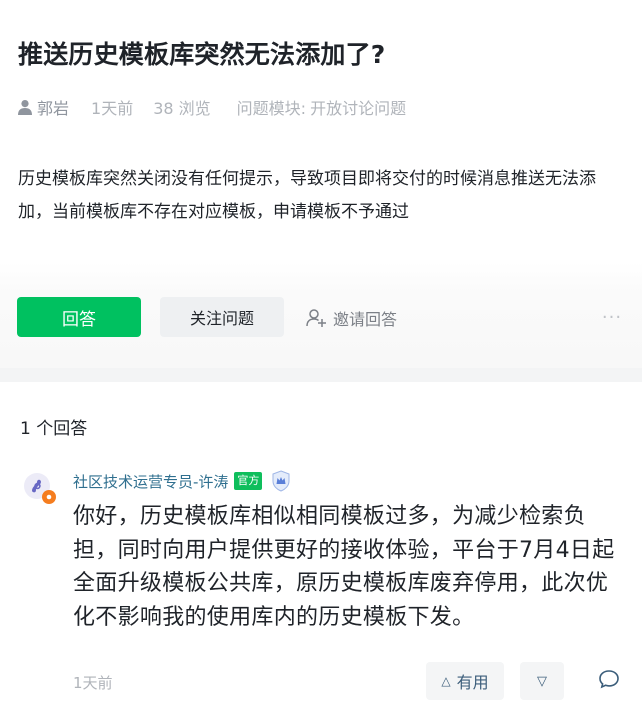 This screenshot has height=724, width=642. Describe the element at coordinates (93, 683) in the screenshot. I see `answer-time: 1天前` at that location.